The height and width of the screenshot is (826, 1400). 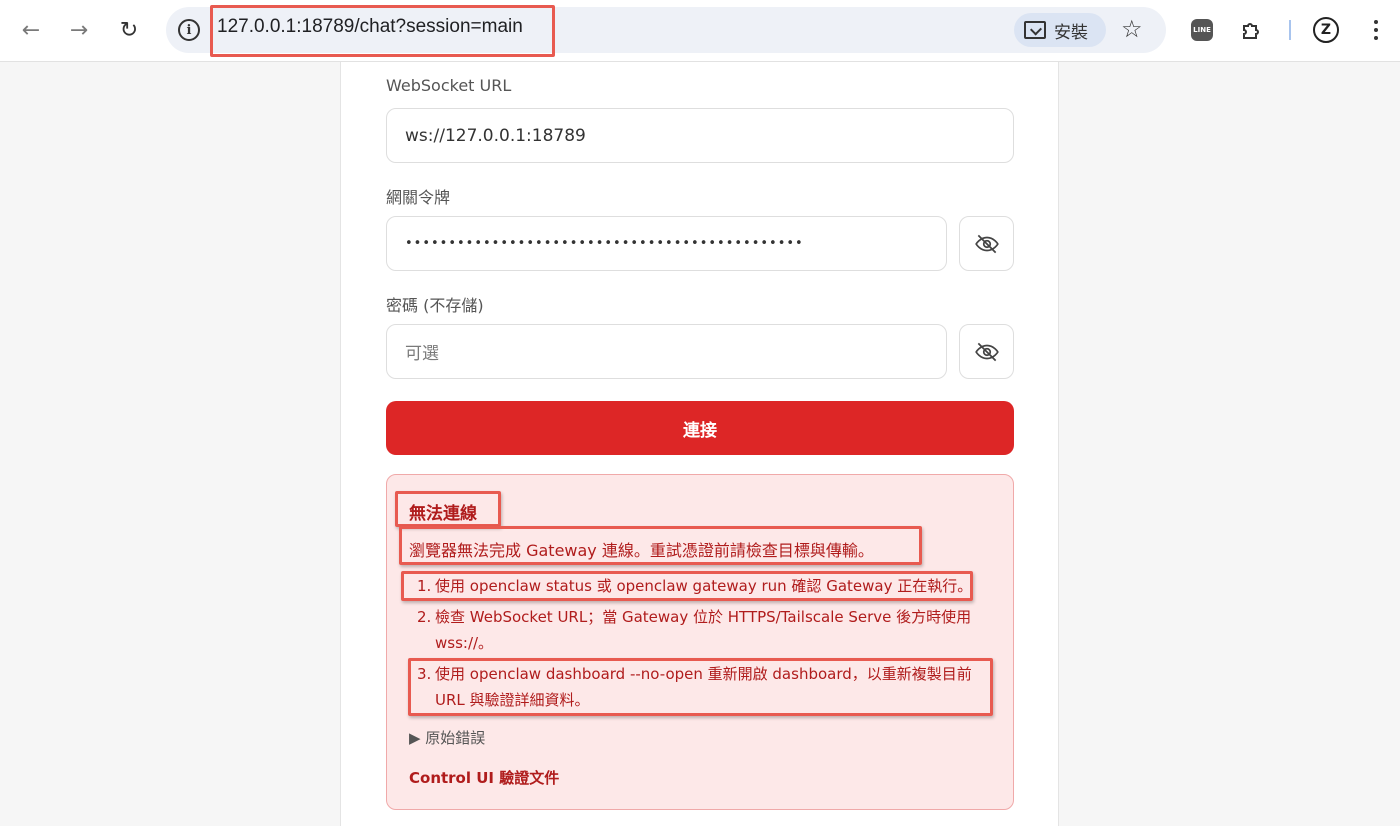 What do you see at coordinates (700, 428) in the screenshot?
I see `connect-button: 連接` at bounding box center [700, 428].